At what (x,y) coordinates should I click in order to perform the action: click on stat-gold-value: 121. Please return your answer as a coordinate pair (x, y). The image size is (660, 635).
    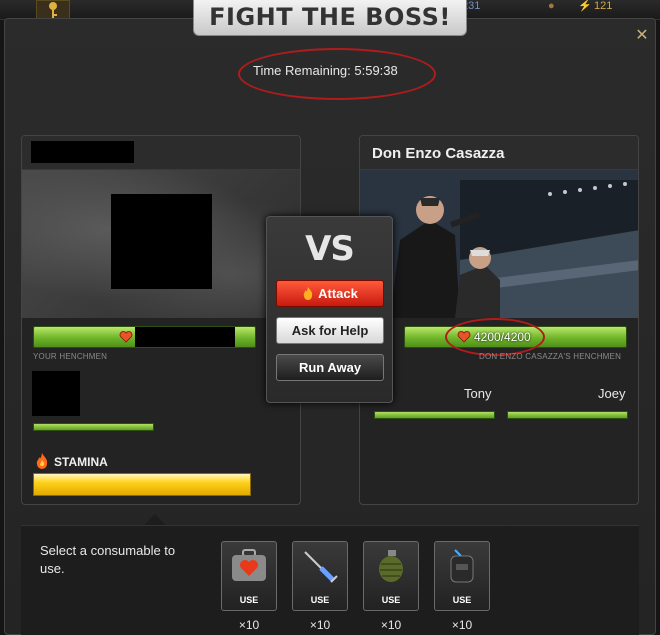
    Looking at the image, I should click on (603, 6).